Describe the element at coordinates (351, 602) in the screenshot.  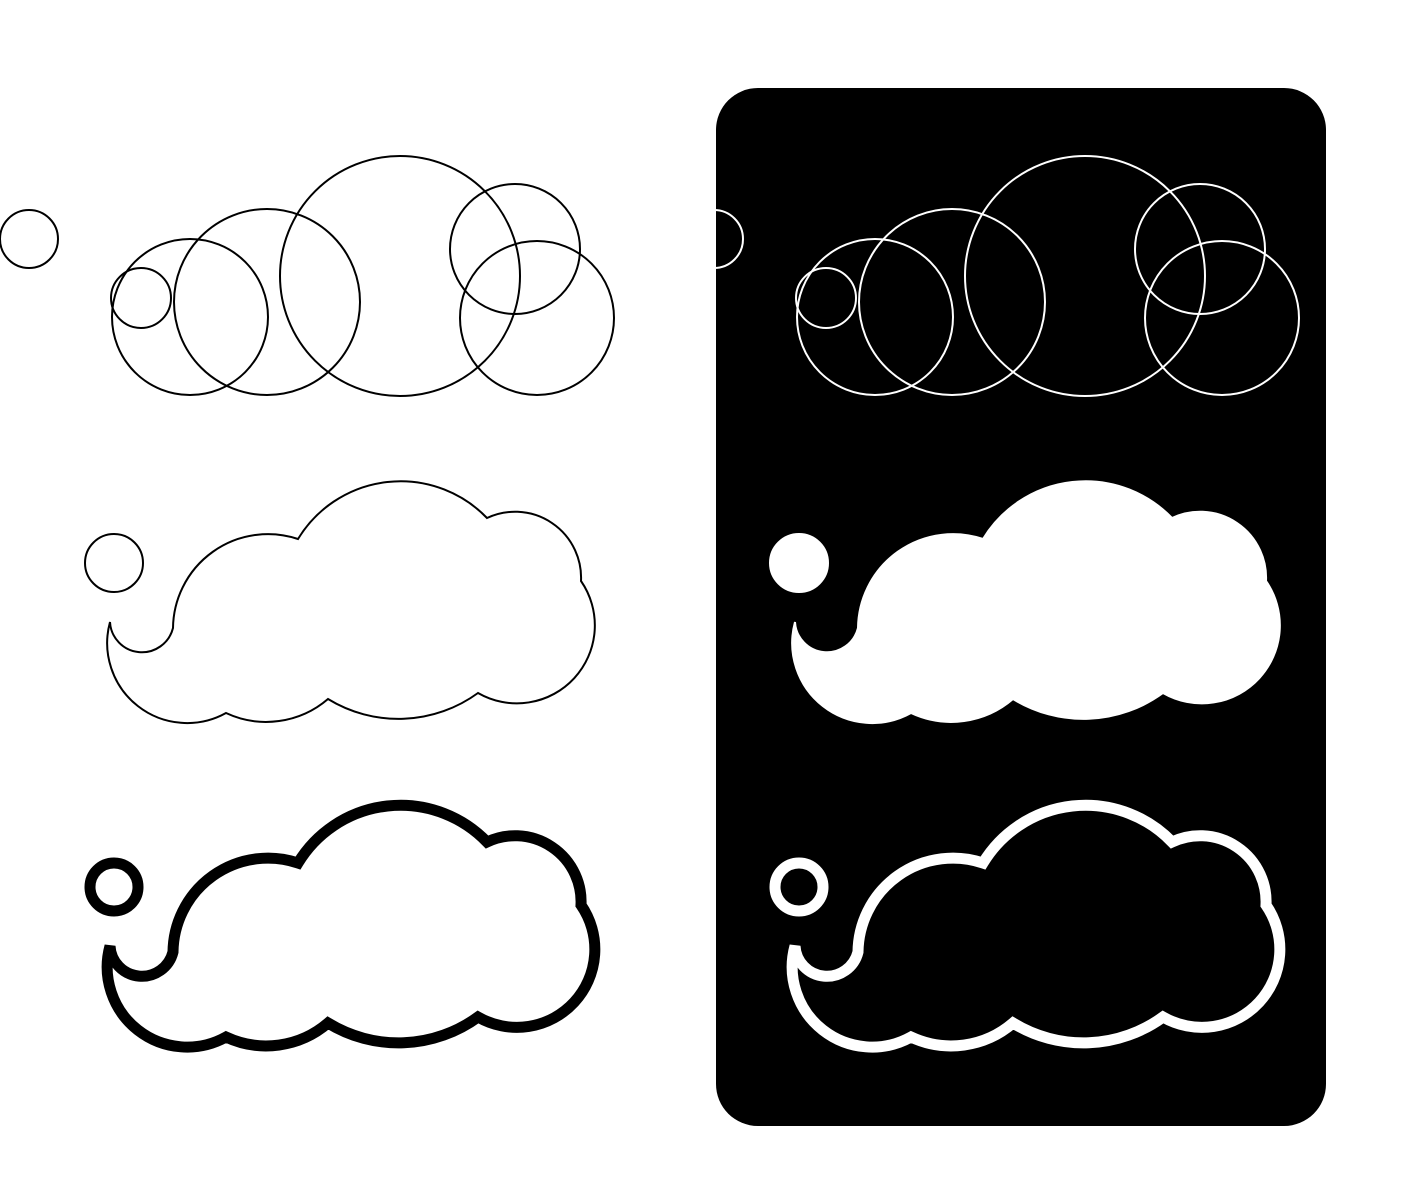
I see `cloud-outline-icon` at that location.